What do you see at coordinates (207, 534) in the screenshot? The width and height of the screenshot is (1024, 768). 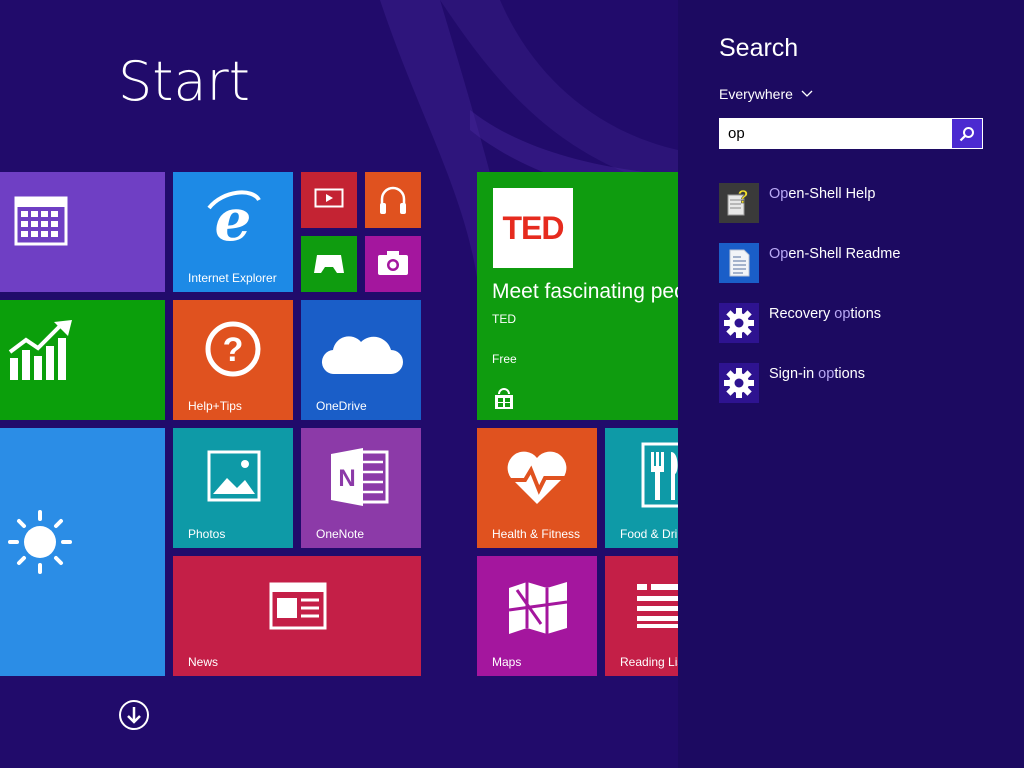 I see `tile-label: Photos` at bounding box center [207, 534].